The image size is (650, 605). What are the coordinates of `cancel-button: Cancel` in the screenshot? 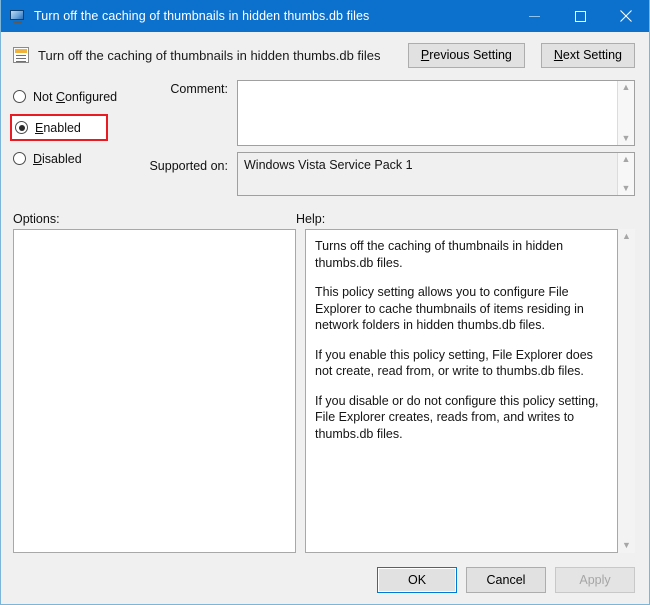 It's located at (506, 579).